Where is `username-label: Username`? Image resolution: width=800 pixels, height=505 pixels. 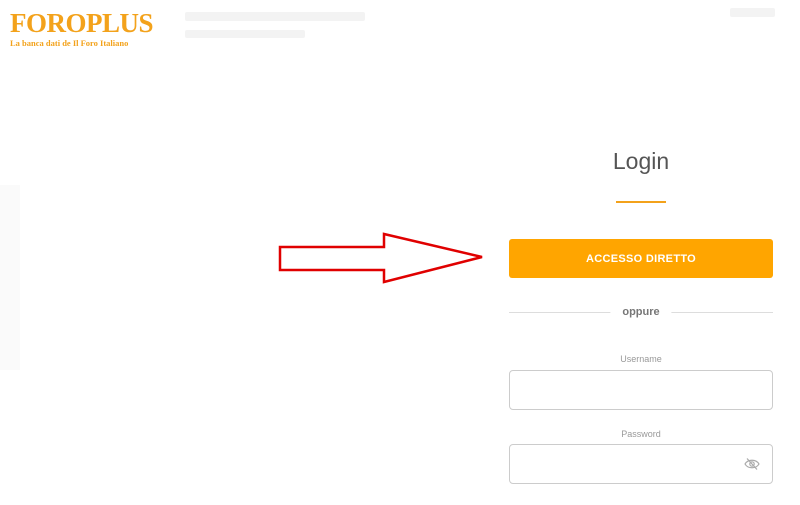 username-label: Username is located at coordinates (641, 359).